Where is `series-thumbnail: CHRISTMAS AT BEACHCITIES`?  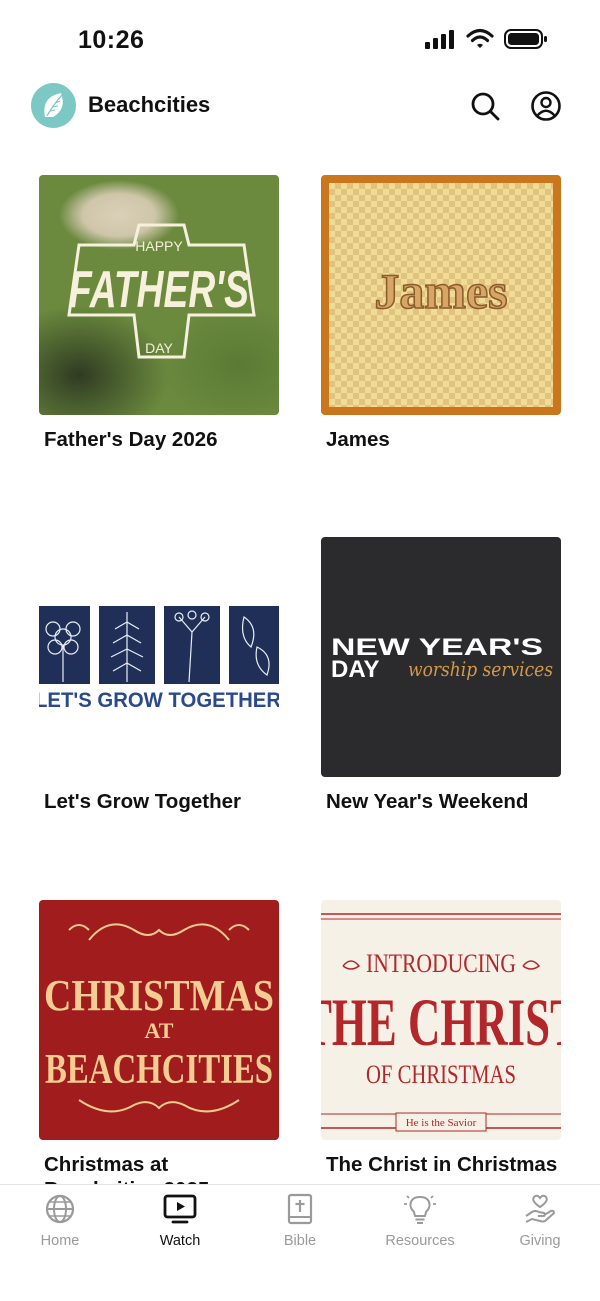 series-thumbnail: CHRISTMAS AT BEACHCITIES is located at coordinates (159, 1020).